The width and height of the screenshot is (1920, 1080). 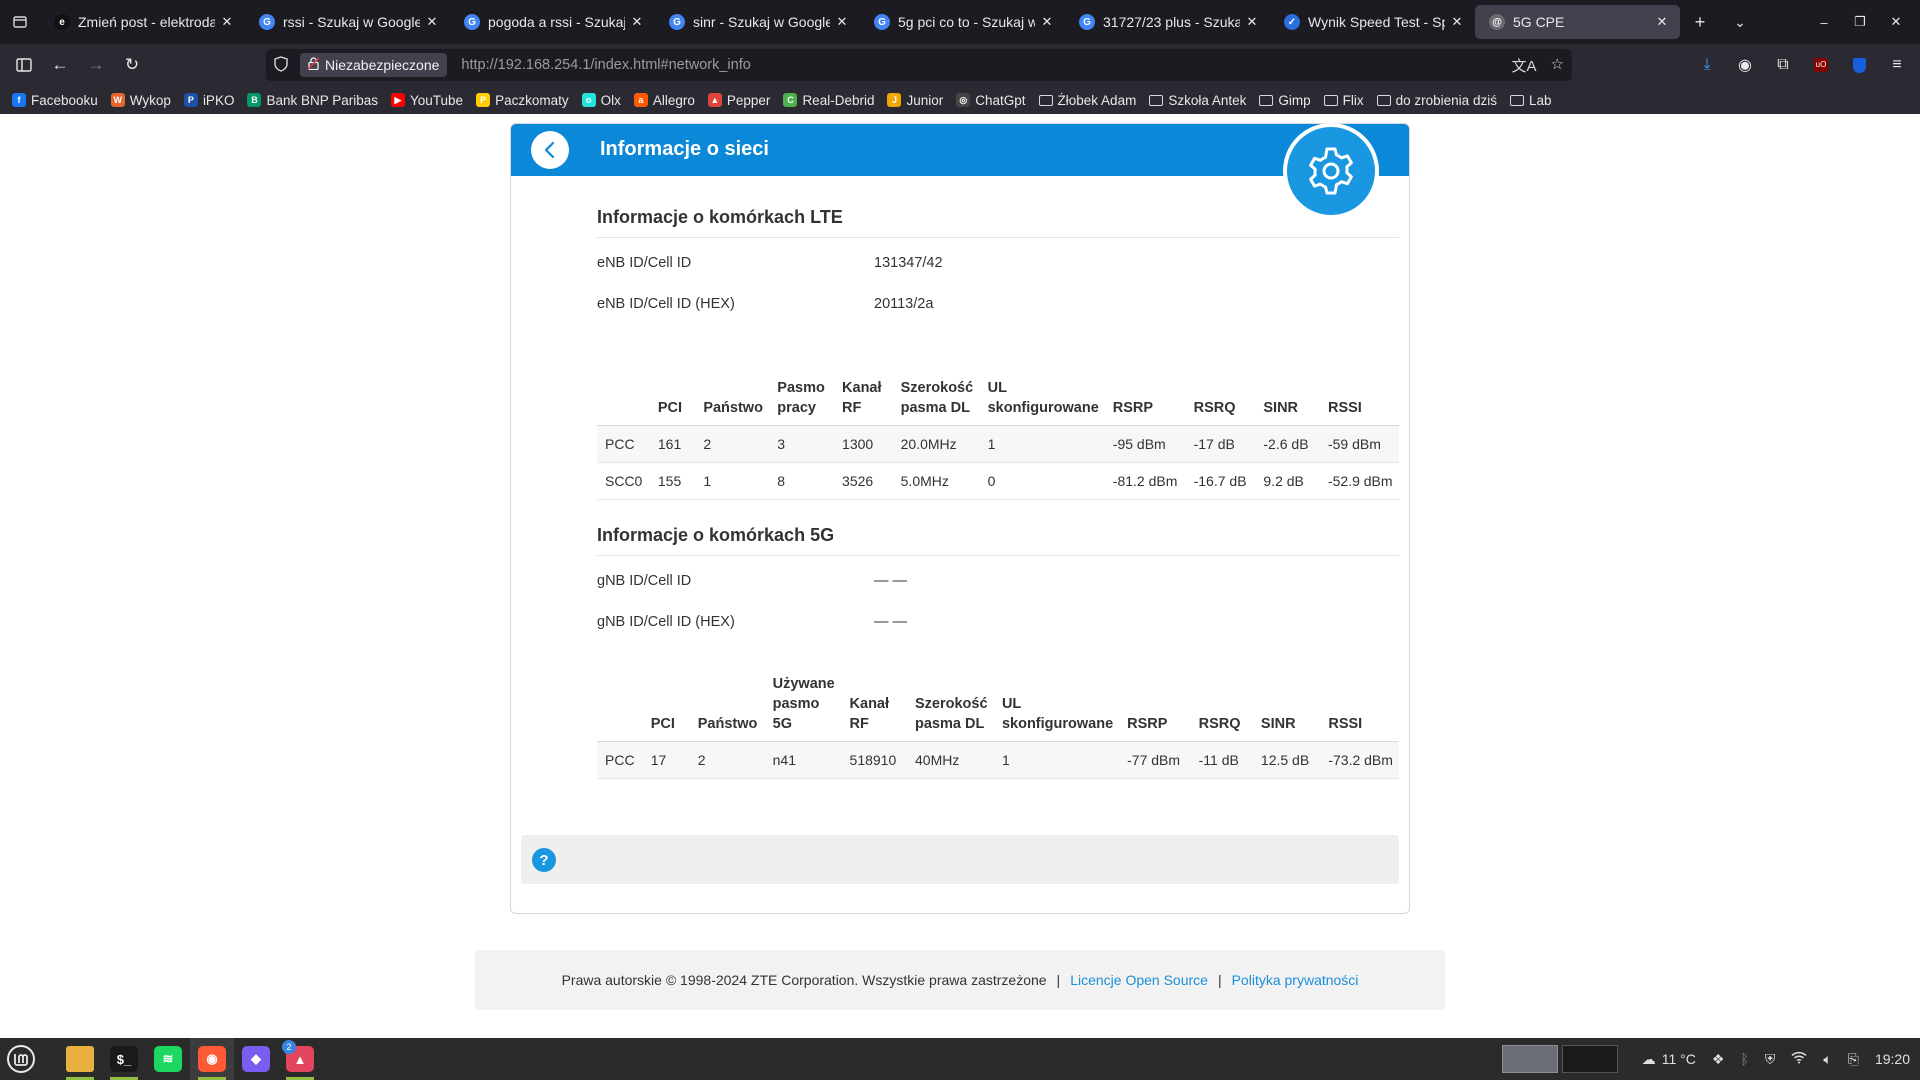 I want to click on forward-icon: →, so click(x=96, y=65).